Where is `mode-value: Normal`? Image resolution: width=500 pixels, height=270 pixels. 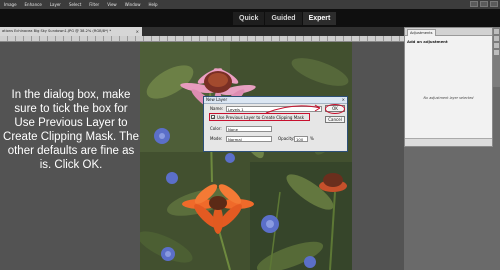 mode-value: Normal is located at coordinates (235, 139).